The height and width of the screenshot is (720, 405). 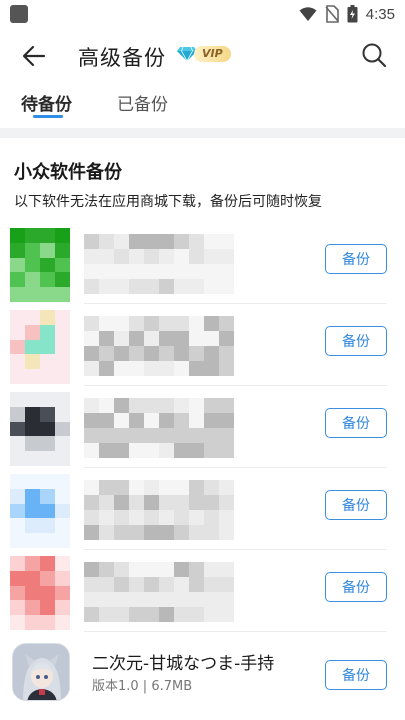 What do you see at coordinates (374, 55) in the screenshot?
I see `search-icon` at bounding box center [374, 55].